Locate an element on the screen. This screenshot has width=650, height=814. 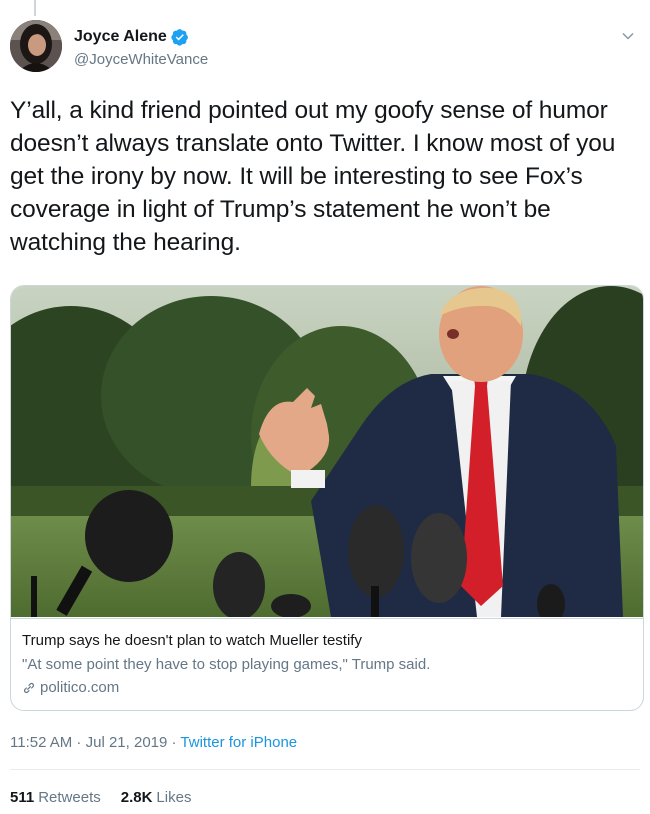
card-domain-text: politico.com is located at coordinates (80, 687).